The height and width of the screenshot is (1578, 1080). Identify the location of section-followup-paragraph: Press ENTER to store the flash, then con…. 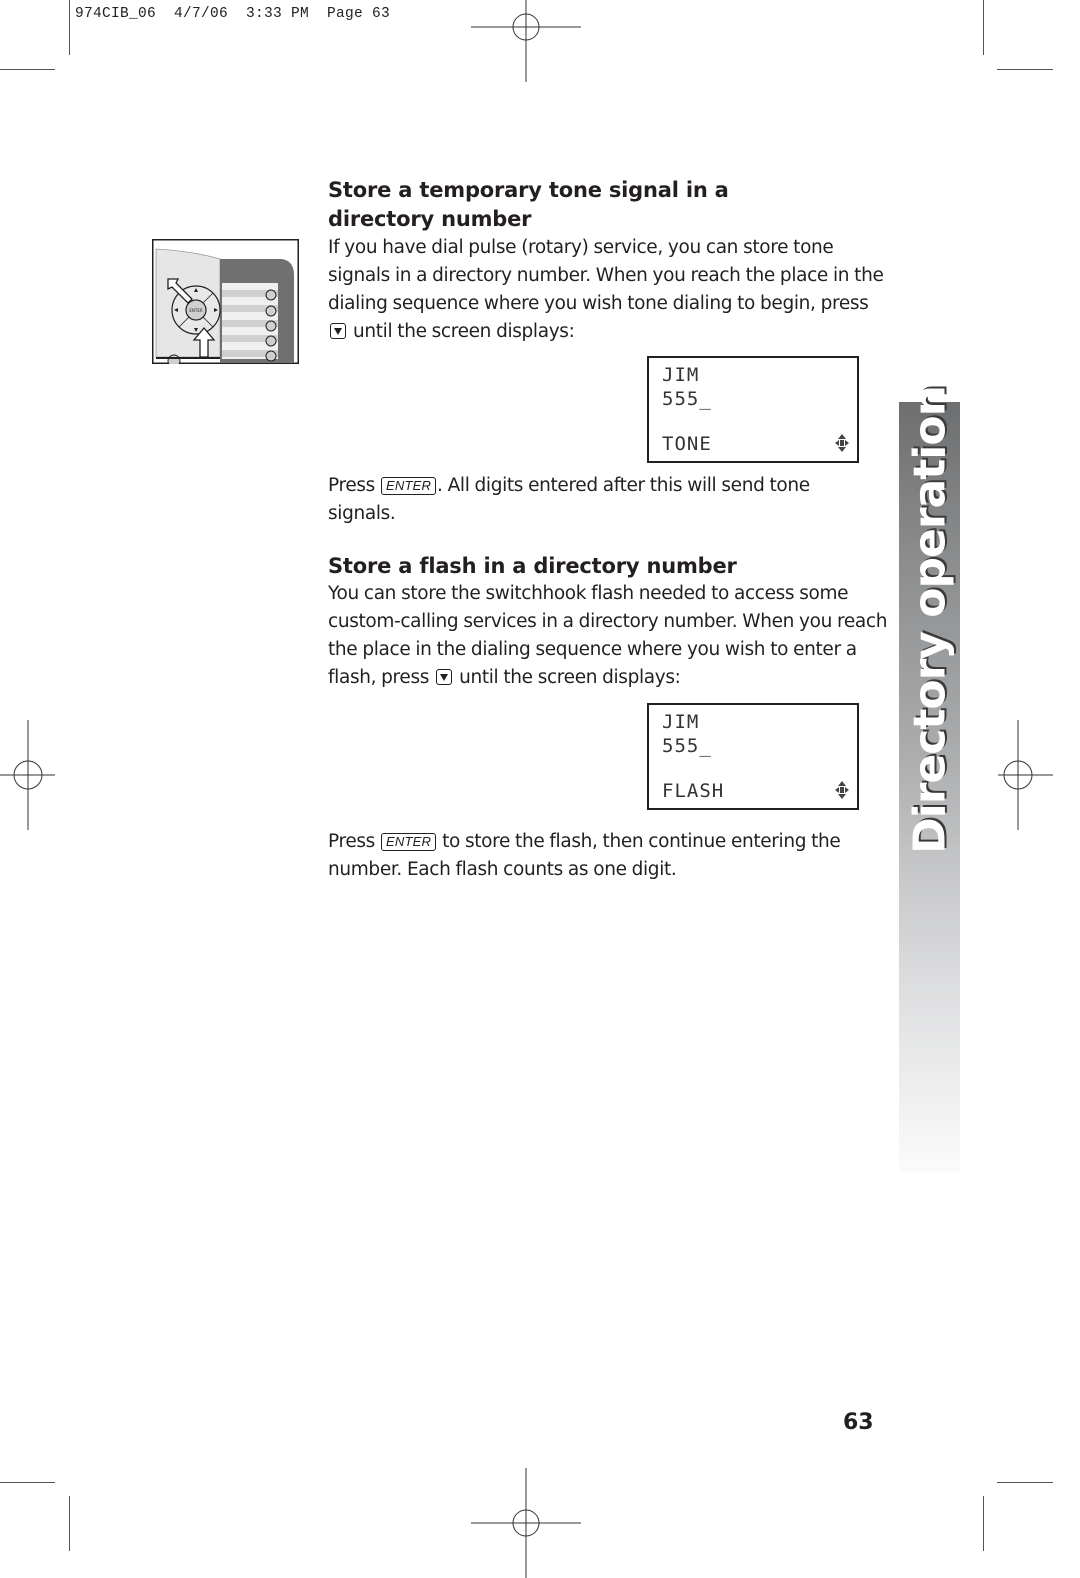
(608, 856).